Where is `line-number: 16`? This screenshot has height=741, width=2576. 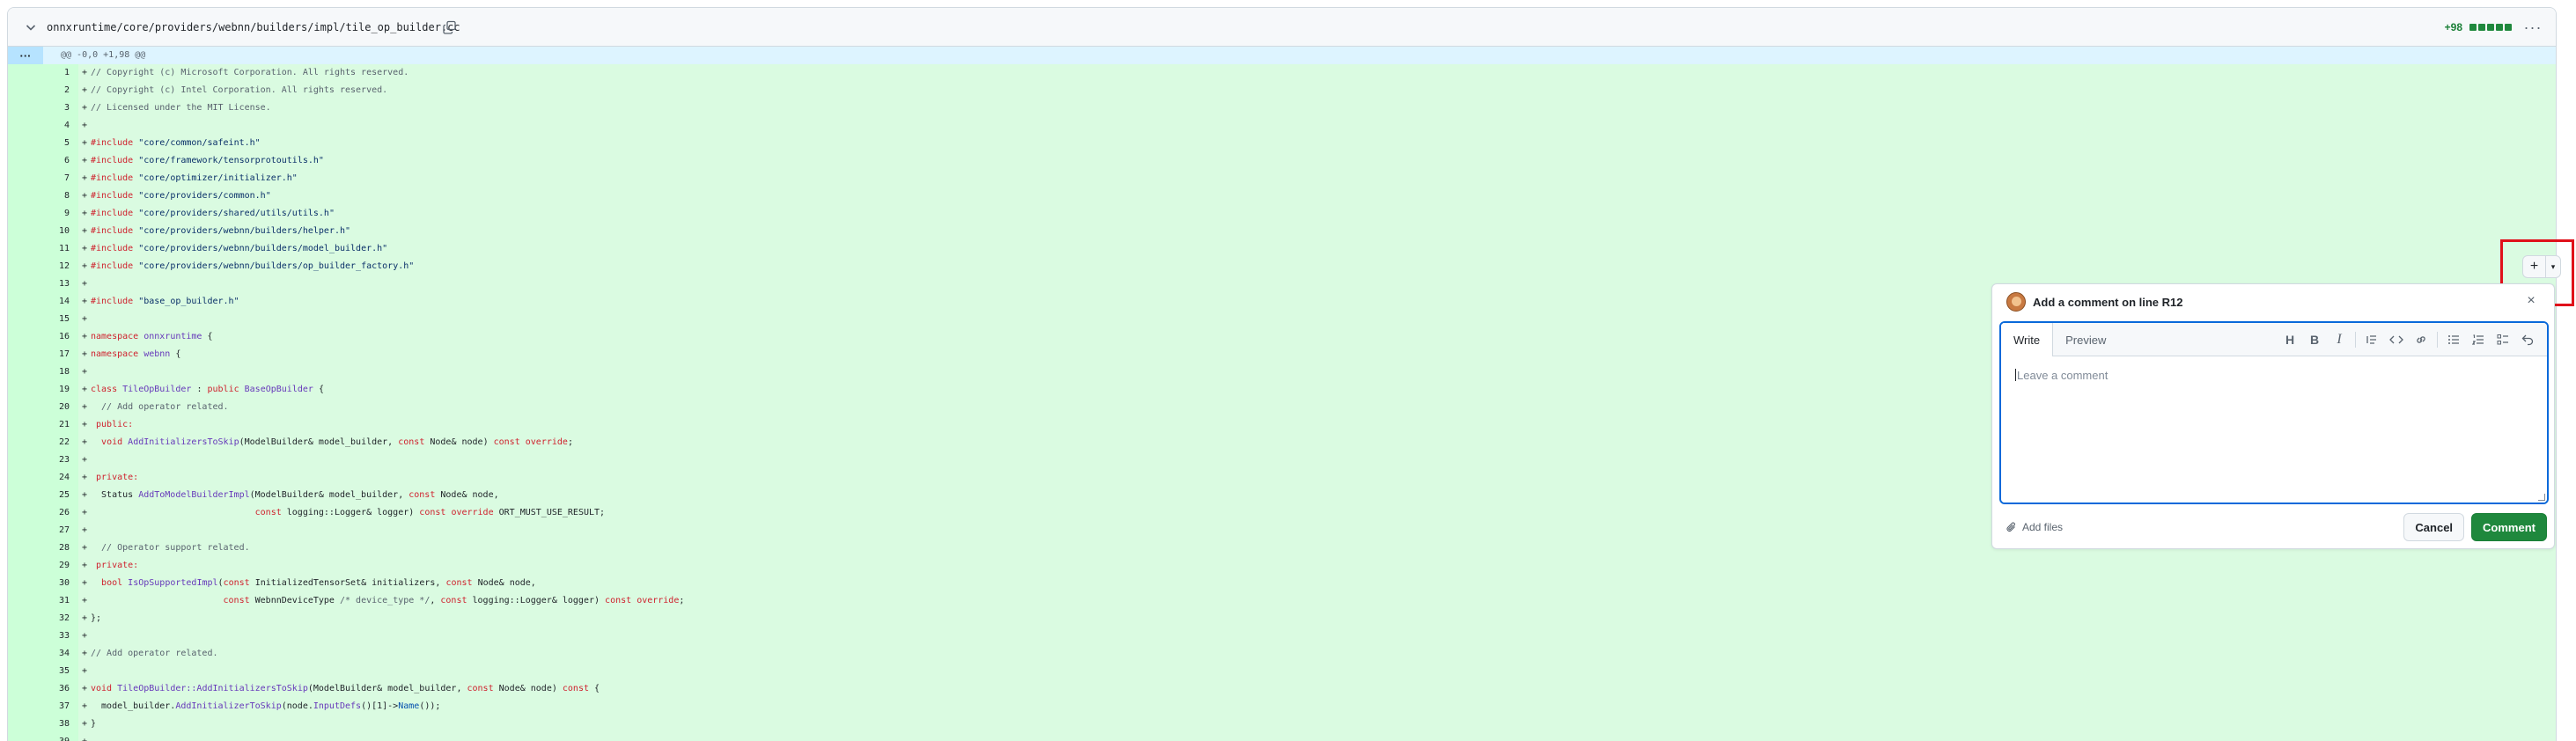 line-number: 16 is located at coordinates (43, 337).